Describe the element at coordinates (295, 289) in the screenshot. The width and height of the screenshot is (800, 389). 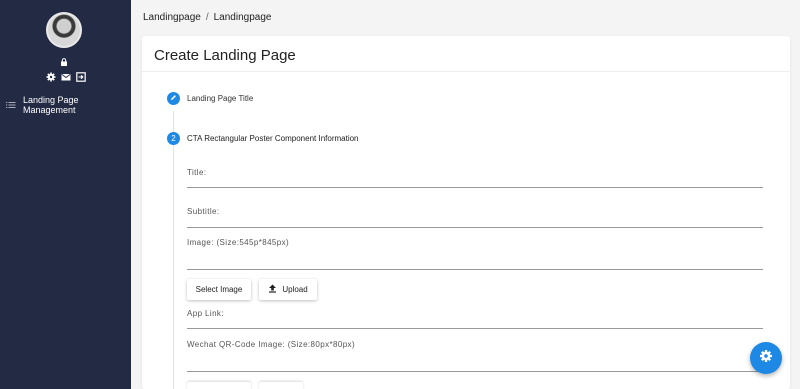
I see `upload-label: Upload` at that location.